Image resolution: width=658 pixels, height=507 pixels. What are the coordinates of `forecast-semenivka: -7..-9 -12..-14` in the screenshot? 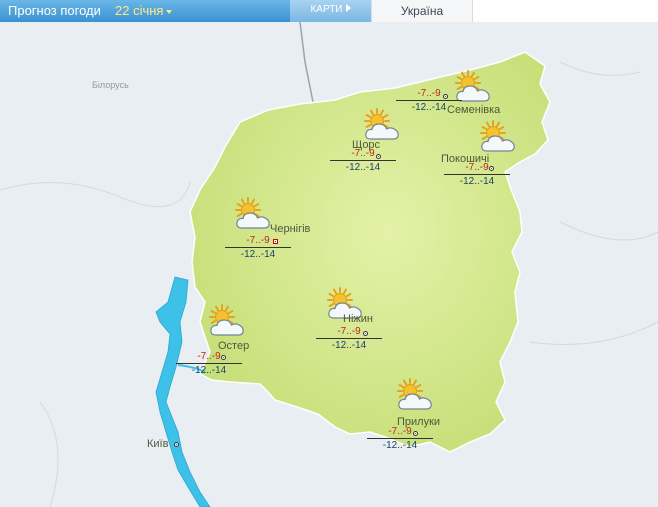 It's located at (429, 101).